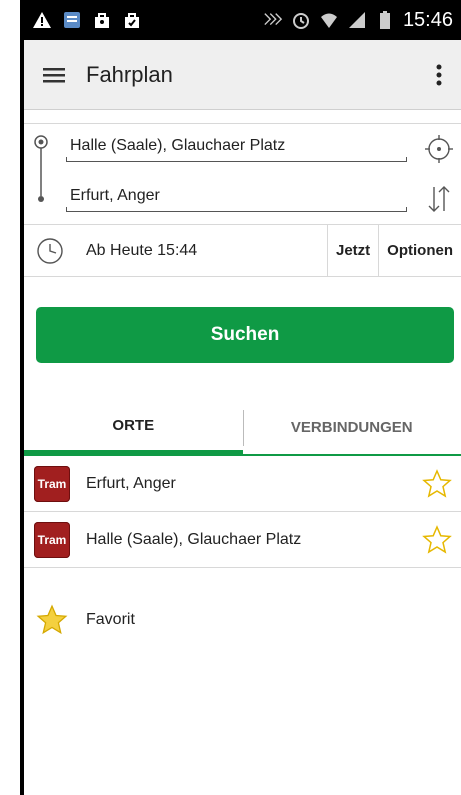 This screenshot has width=461, height=795. I want to click on menu-button, so click(55, 75).